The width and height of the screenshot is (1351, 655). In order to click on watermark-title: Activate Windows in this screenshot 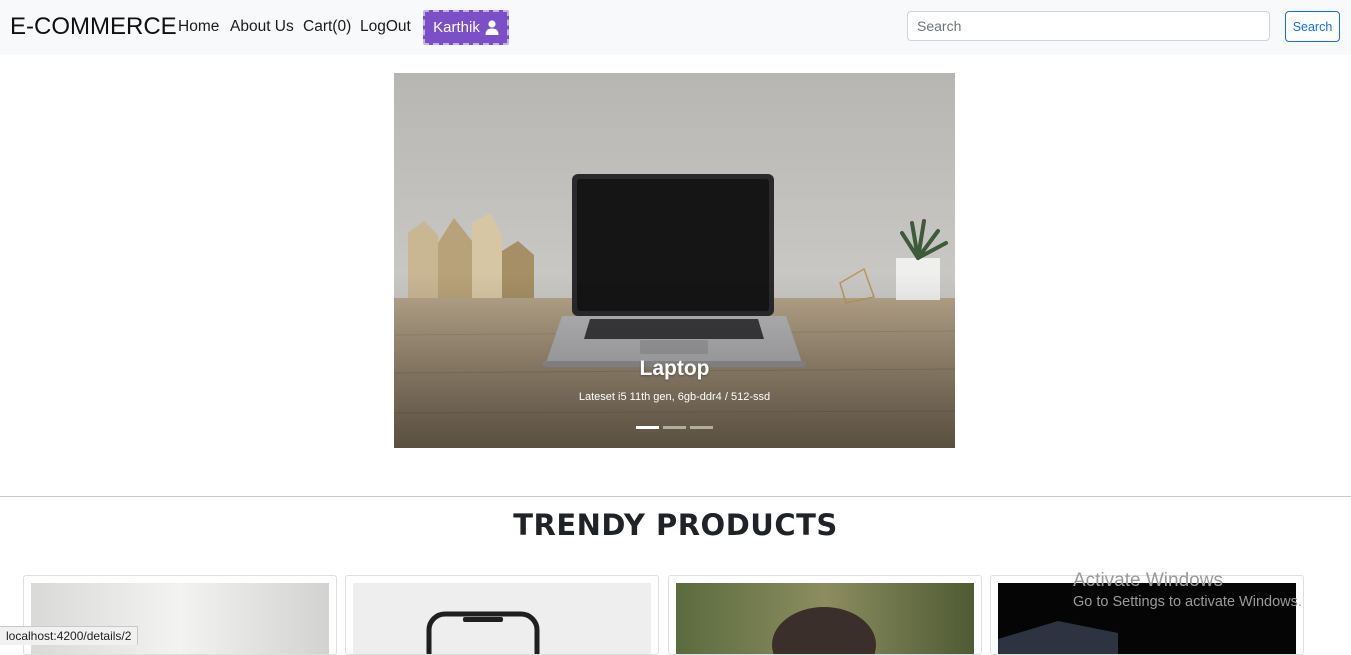, I will do `click(1148, 580)`.